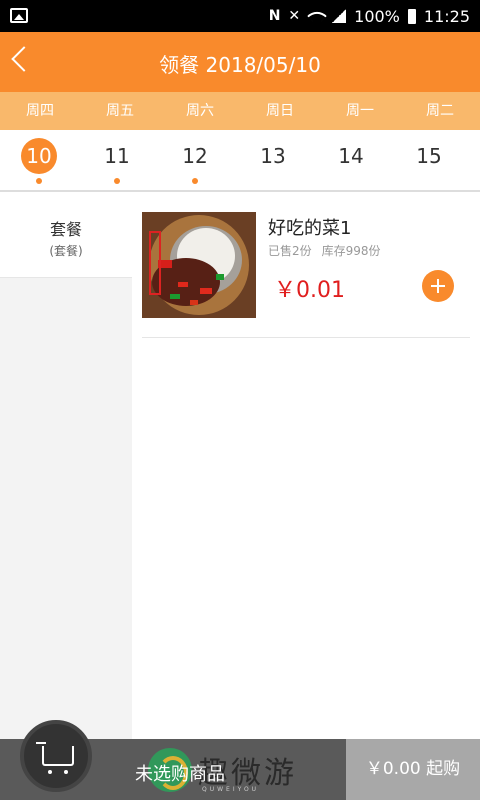 Image resolution: width=480 pixels, height=800 pixels. I want to click on date-item: 11, so click(117, 160).